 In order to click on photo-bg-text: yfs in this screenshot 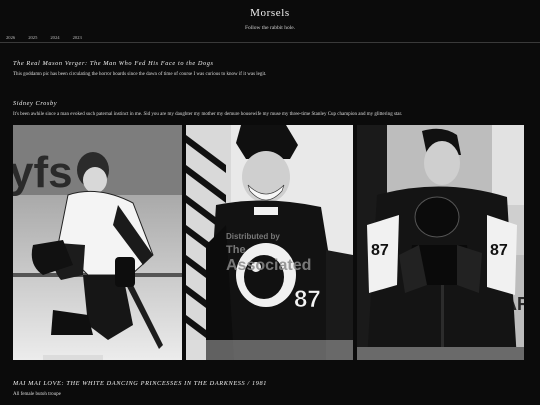, I will do `click(43, 172)`.